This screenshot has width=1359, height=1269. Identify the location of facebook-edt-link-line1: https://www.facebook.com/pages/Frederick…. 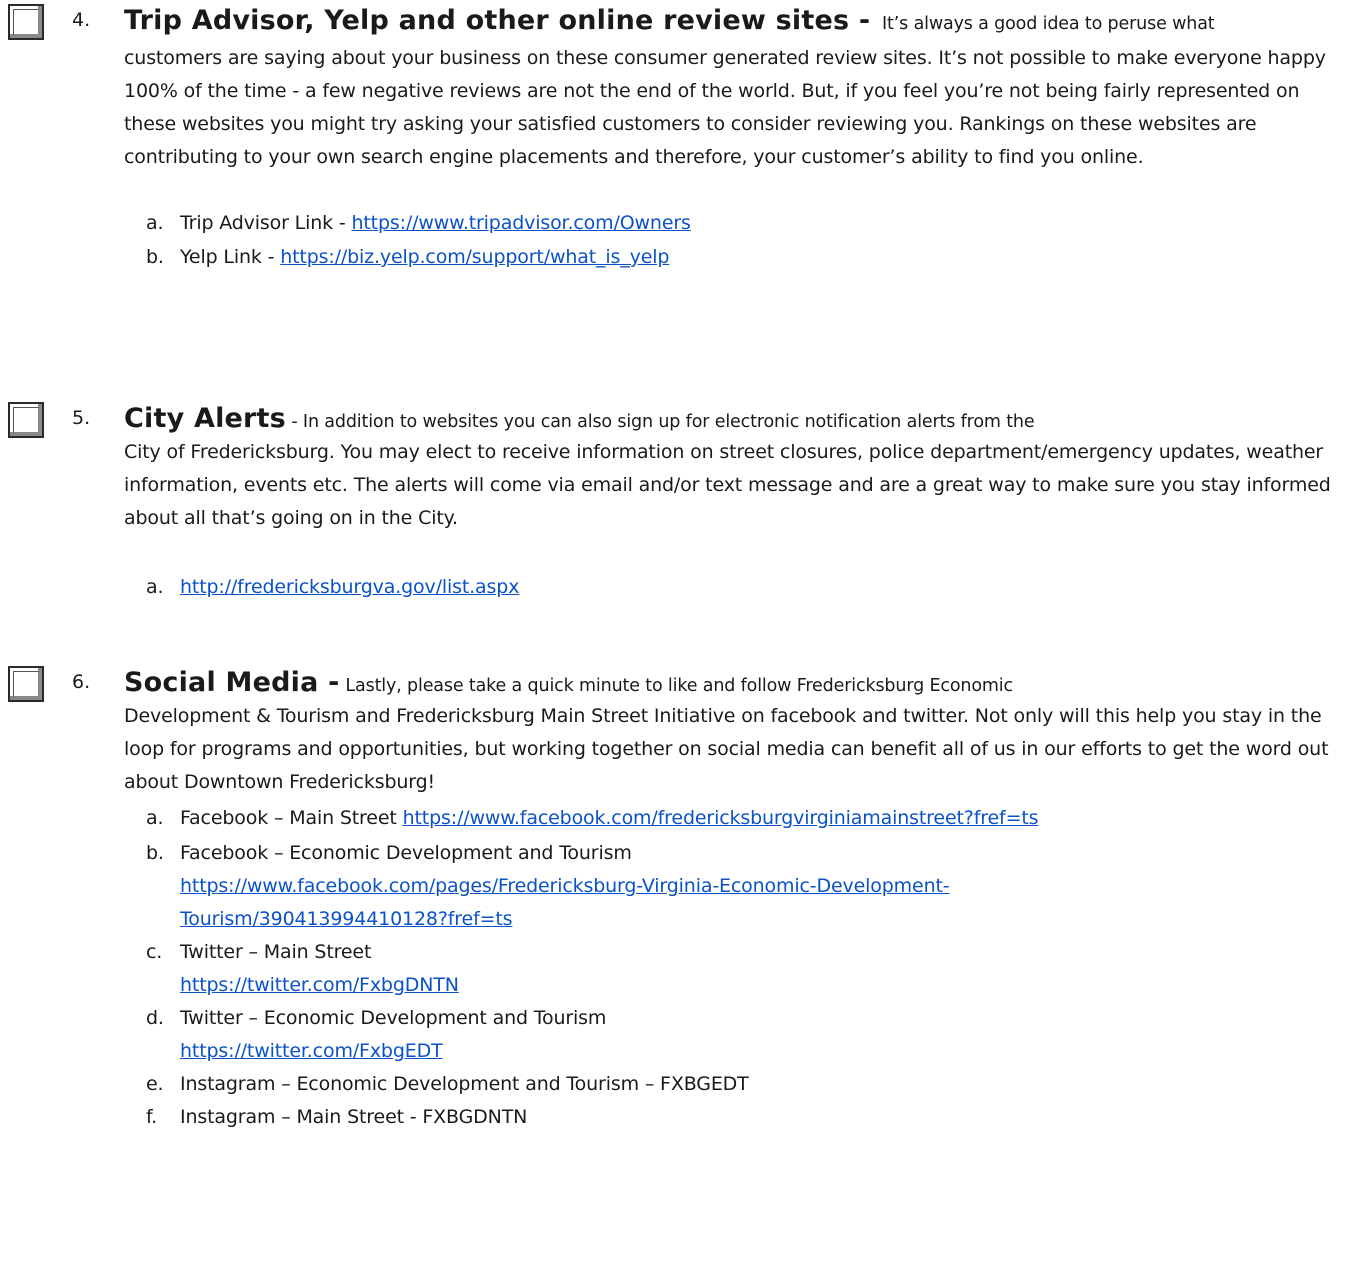
(565, 886).